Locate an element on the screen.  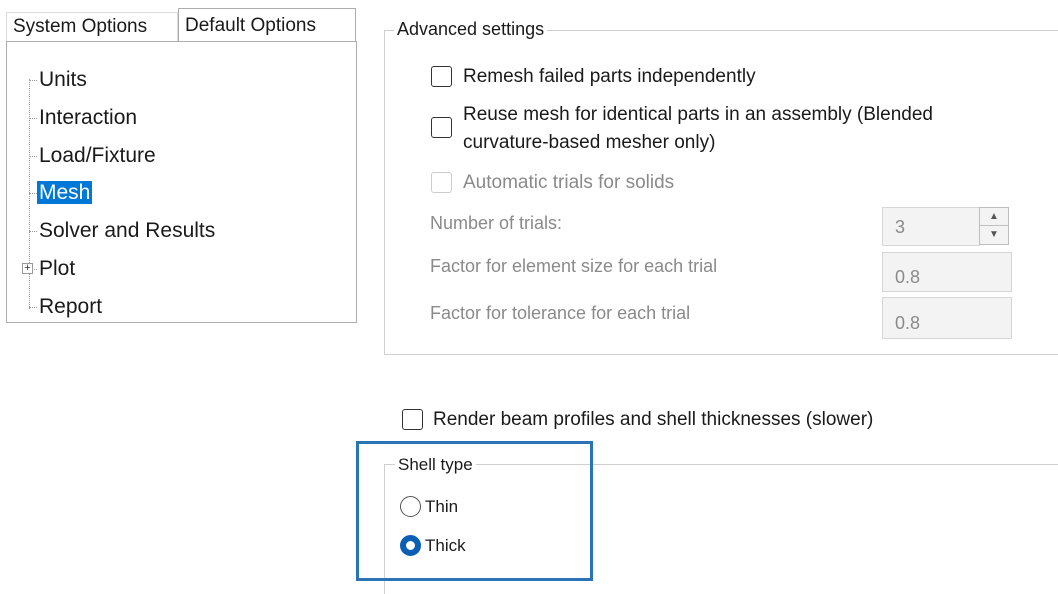
tree-item-label: Units is located at coordinates (63, 79).